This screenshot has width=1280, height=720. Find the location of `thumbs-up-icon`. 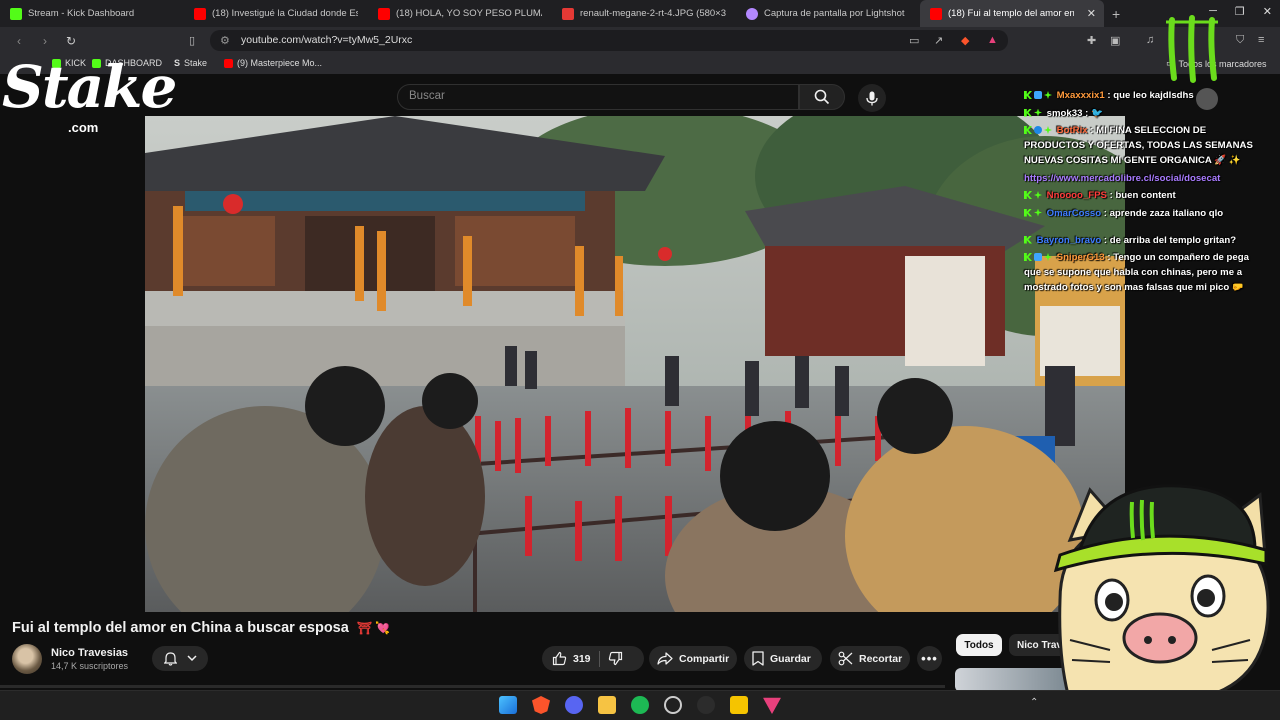

thumbs-up-icon is located at coordinates (559, 658).